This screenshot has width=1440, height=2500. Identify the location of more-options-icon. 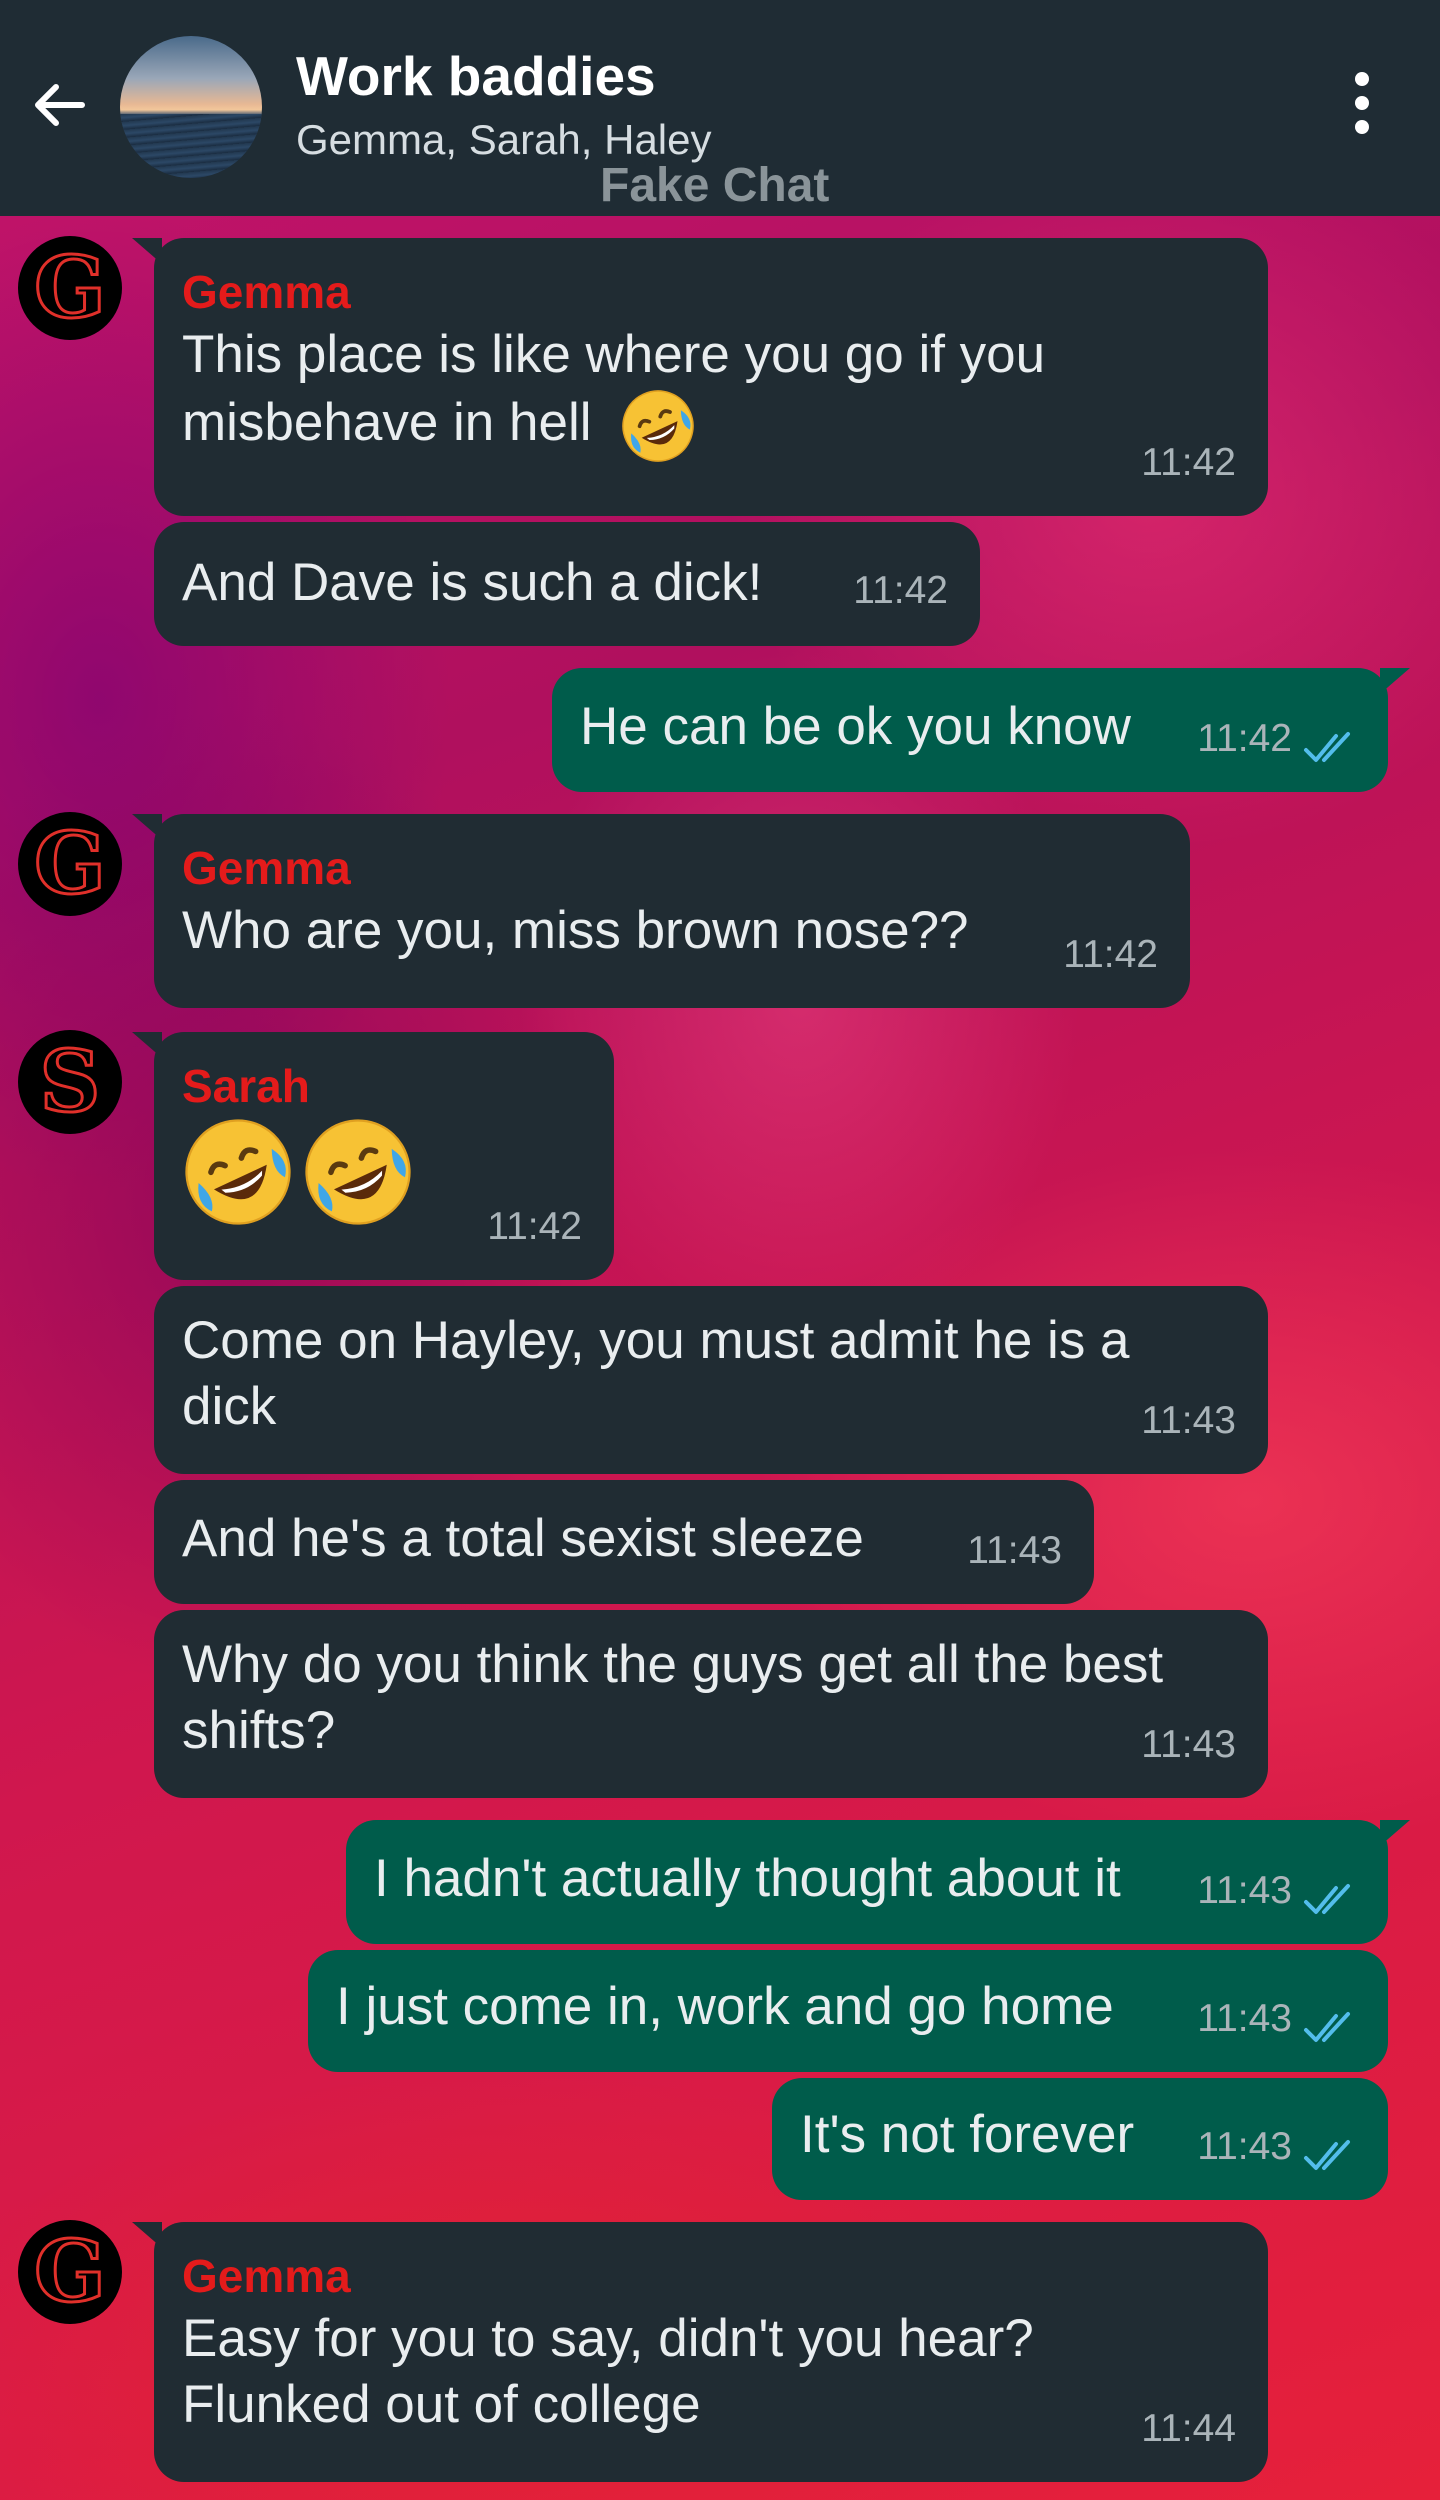
(1362, 107).